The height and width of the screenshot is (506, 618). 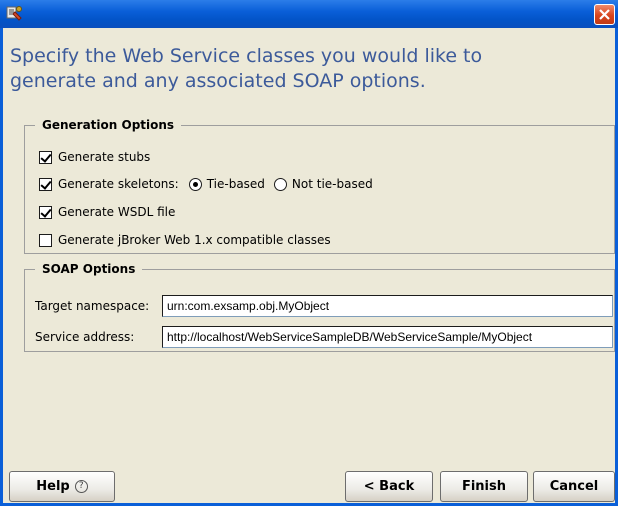 I want to click on target-namespace-input: urn:com.exsamp.obj.MyObject, so click(x=387, y=306).